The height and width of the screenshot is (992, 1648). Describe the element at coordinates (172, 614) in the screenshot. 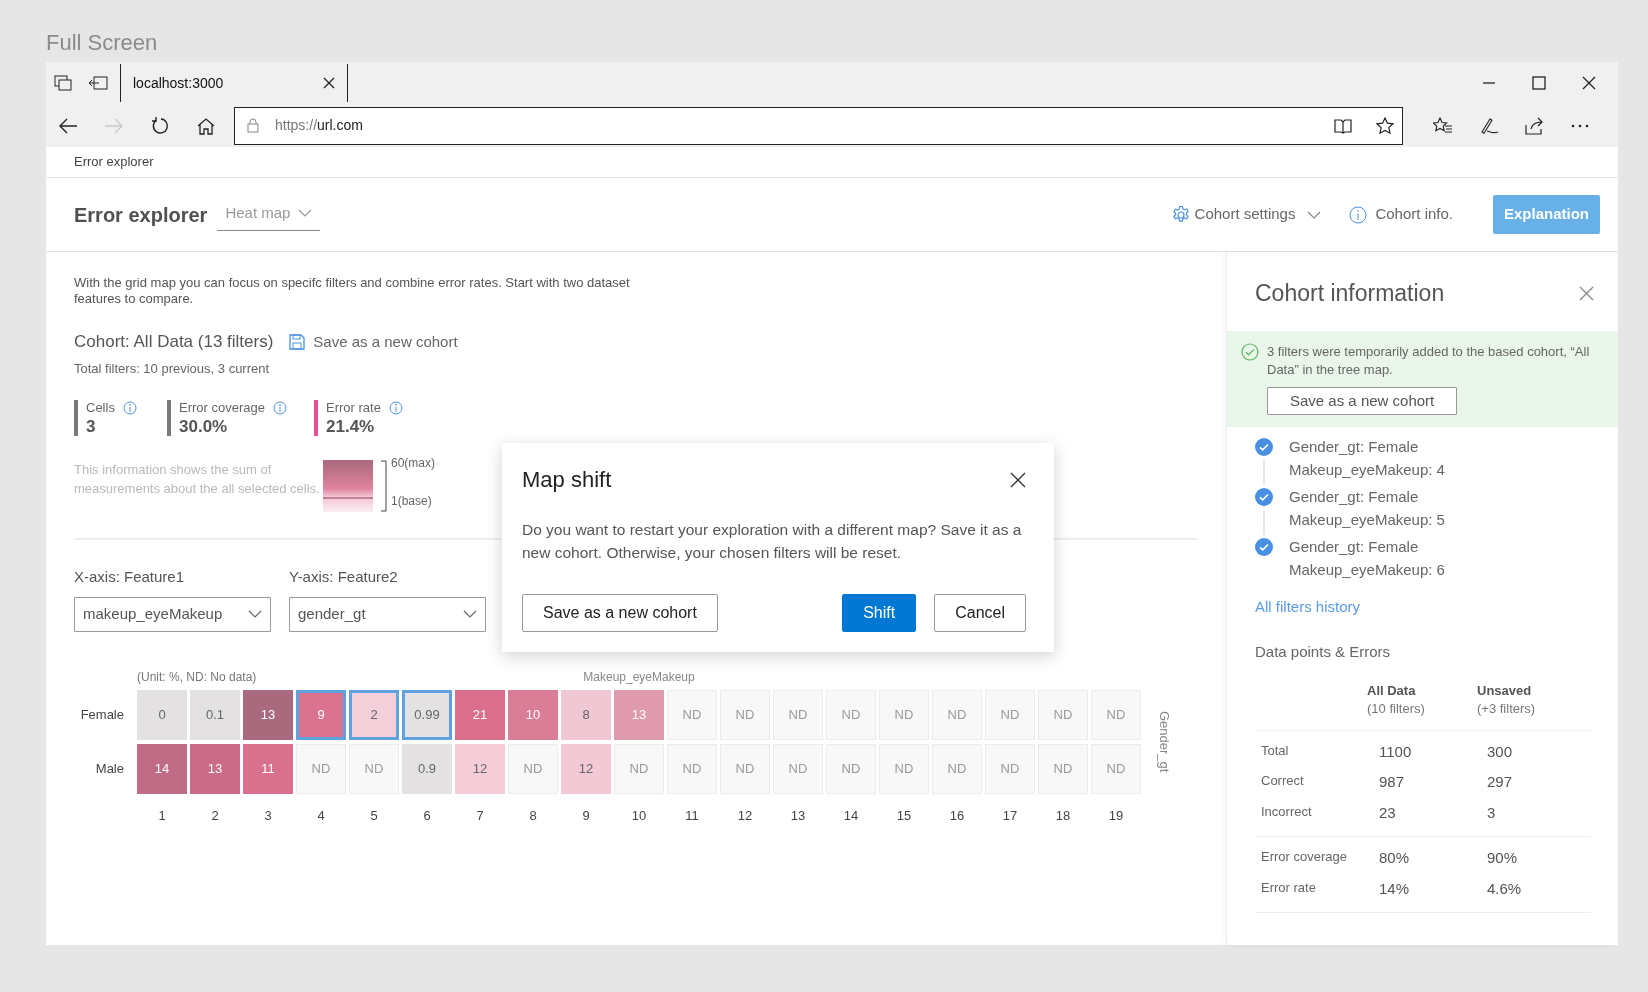

I see `axis-dropdown: makeup_eyeMakeup` at that location.